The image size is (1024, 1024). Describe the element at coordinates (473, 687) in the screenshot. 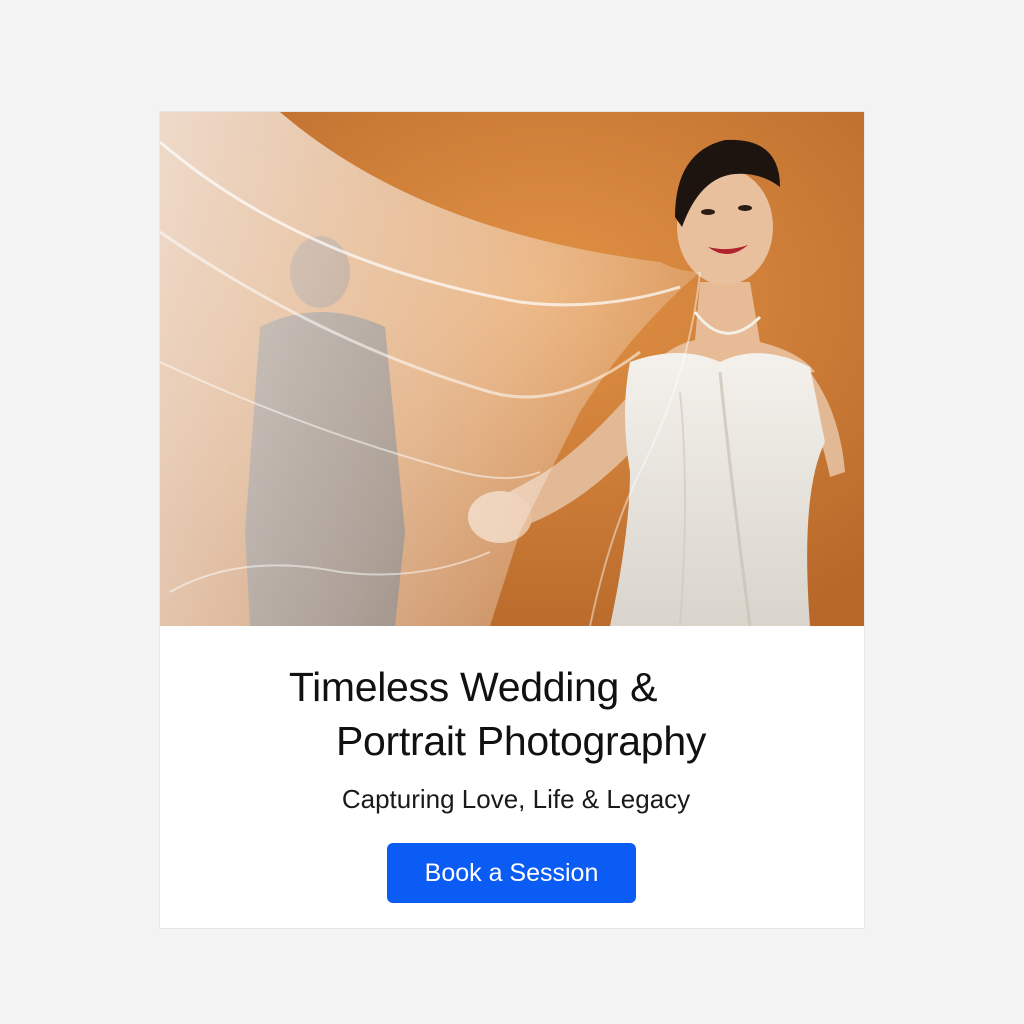

I see `headline-line-1: Timeless Wedding &` at that location.